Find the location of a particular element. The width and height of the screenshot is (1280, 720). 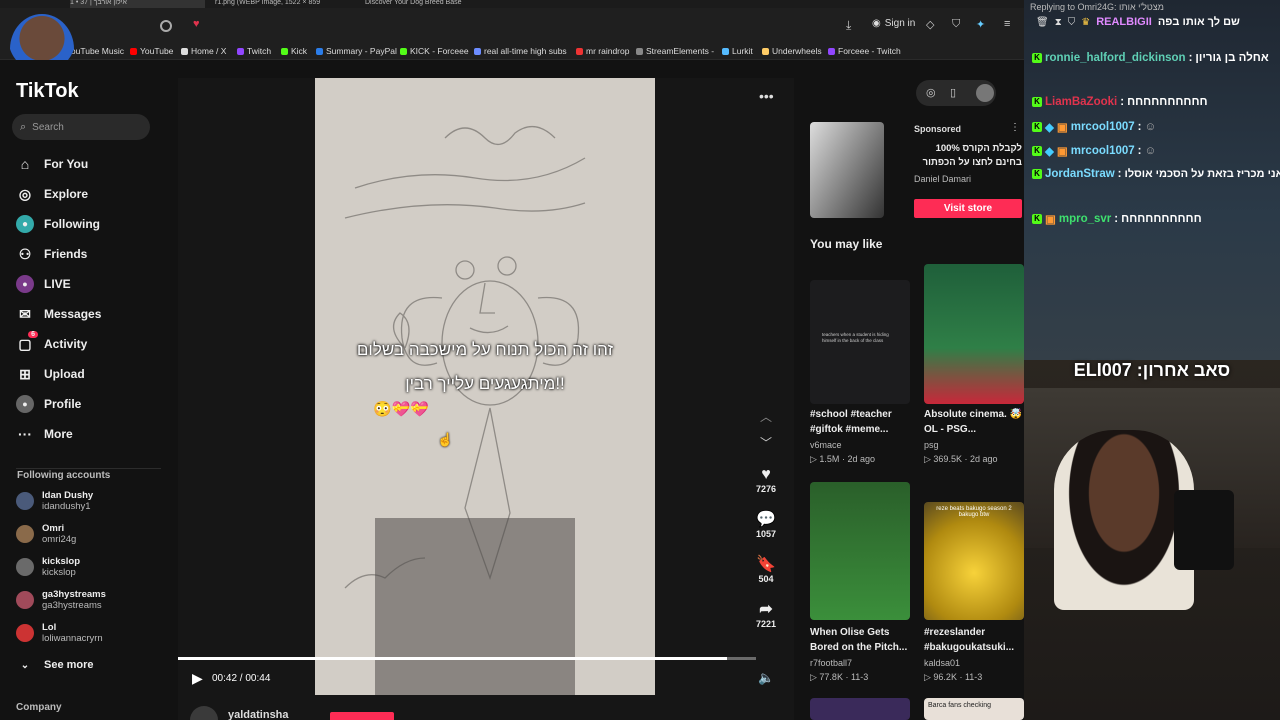

bookmark-item: YouTube is located at coordinates (151, 51).